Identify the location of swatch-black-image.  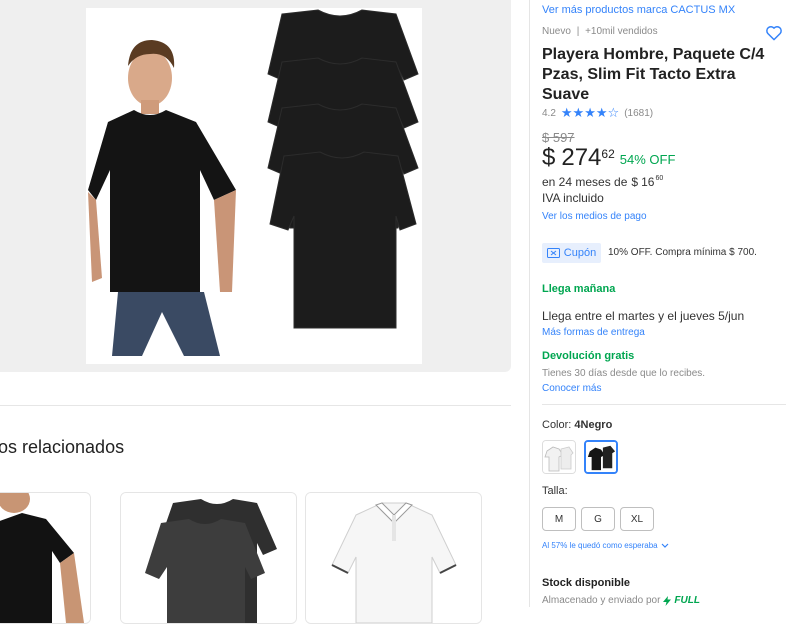
(601, 457).